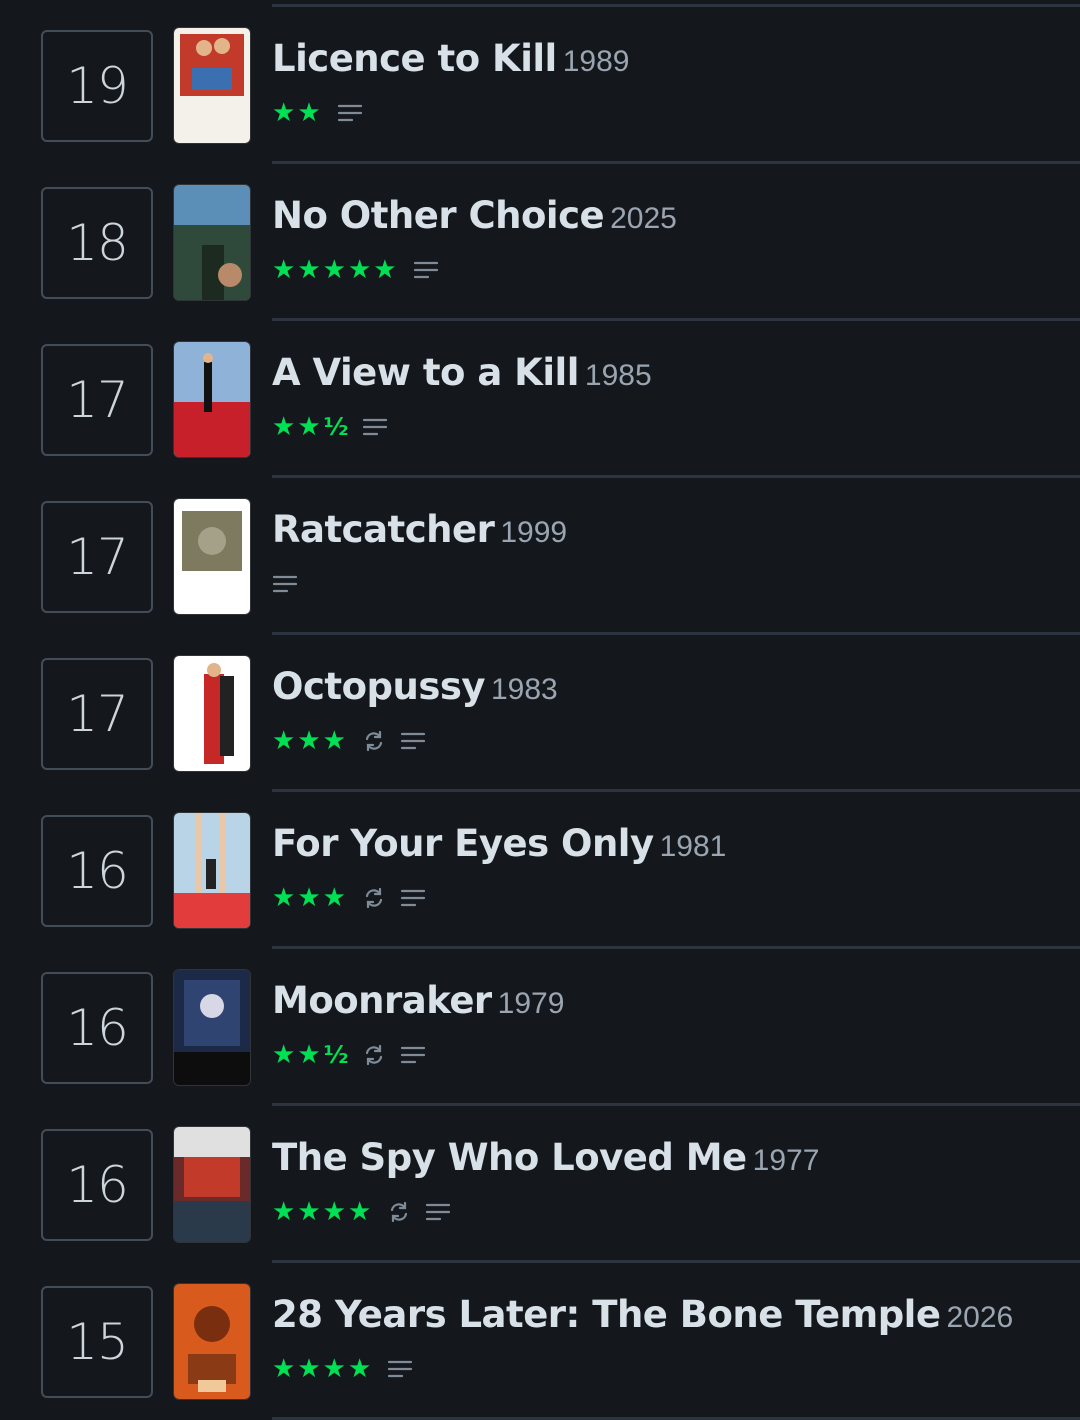 The height and width of the screenshot is (1420, 1080). What do you see at coordinates (509, 1157) in the screenshot?
I see `film-title: The Spy Who Loved Me` at bounding box center [509, 1157].